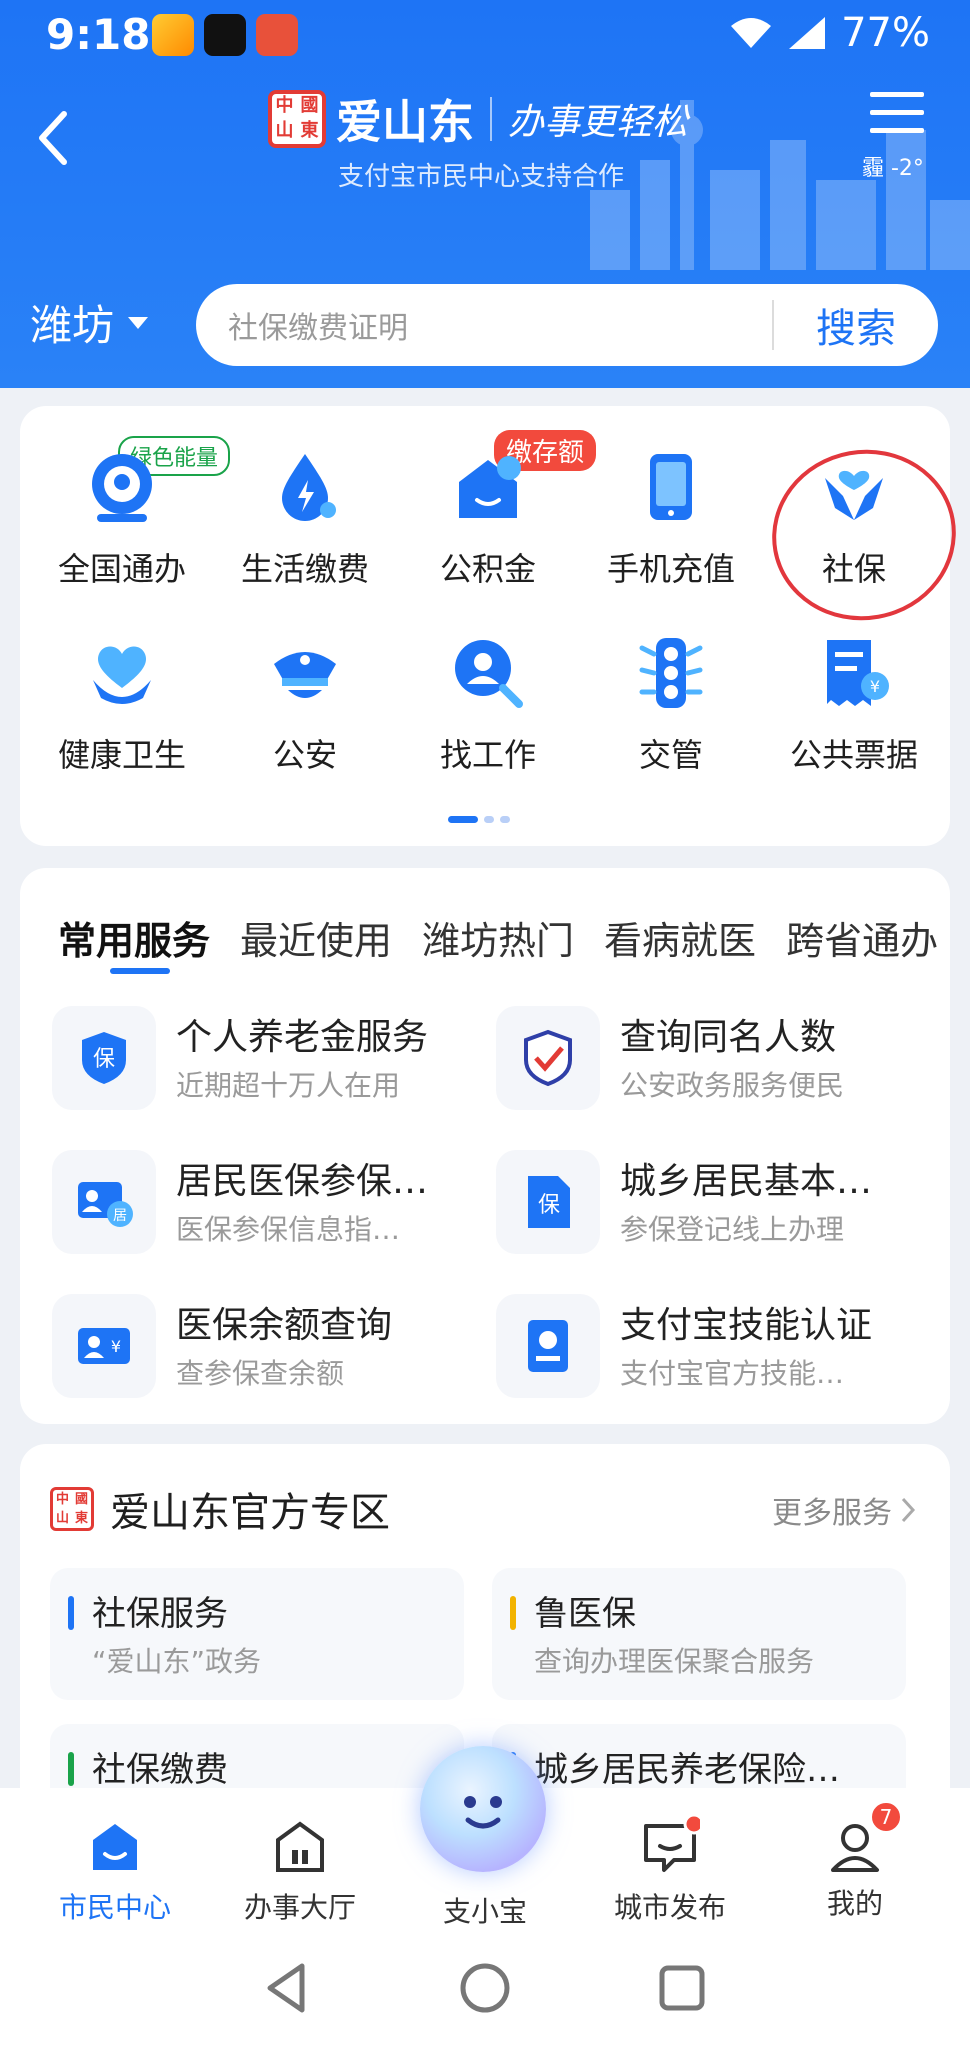 The width and height of the screenshot is (970, 2048). Describe the element at coordinates (288, 1085) in the screenshot. I see `service-subtitle: 近期超十万人在用` at that location.